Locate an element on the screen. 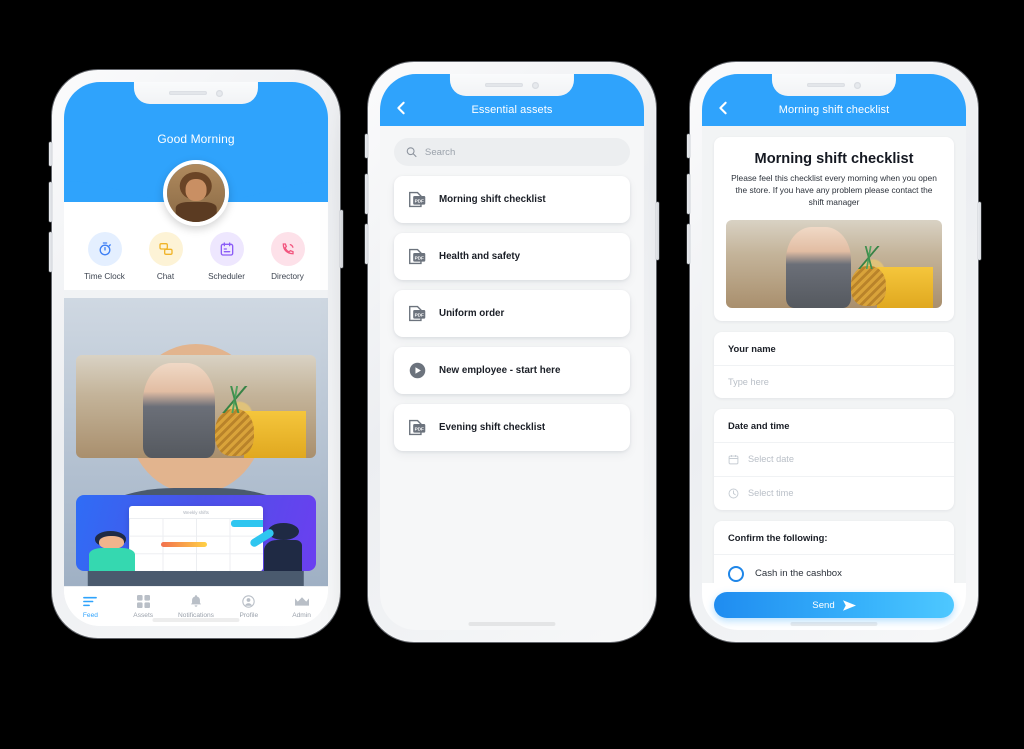  section-heading: Your name is located at coordinates (834, 349).